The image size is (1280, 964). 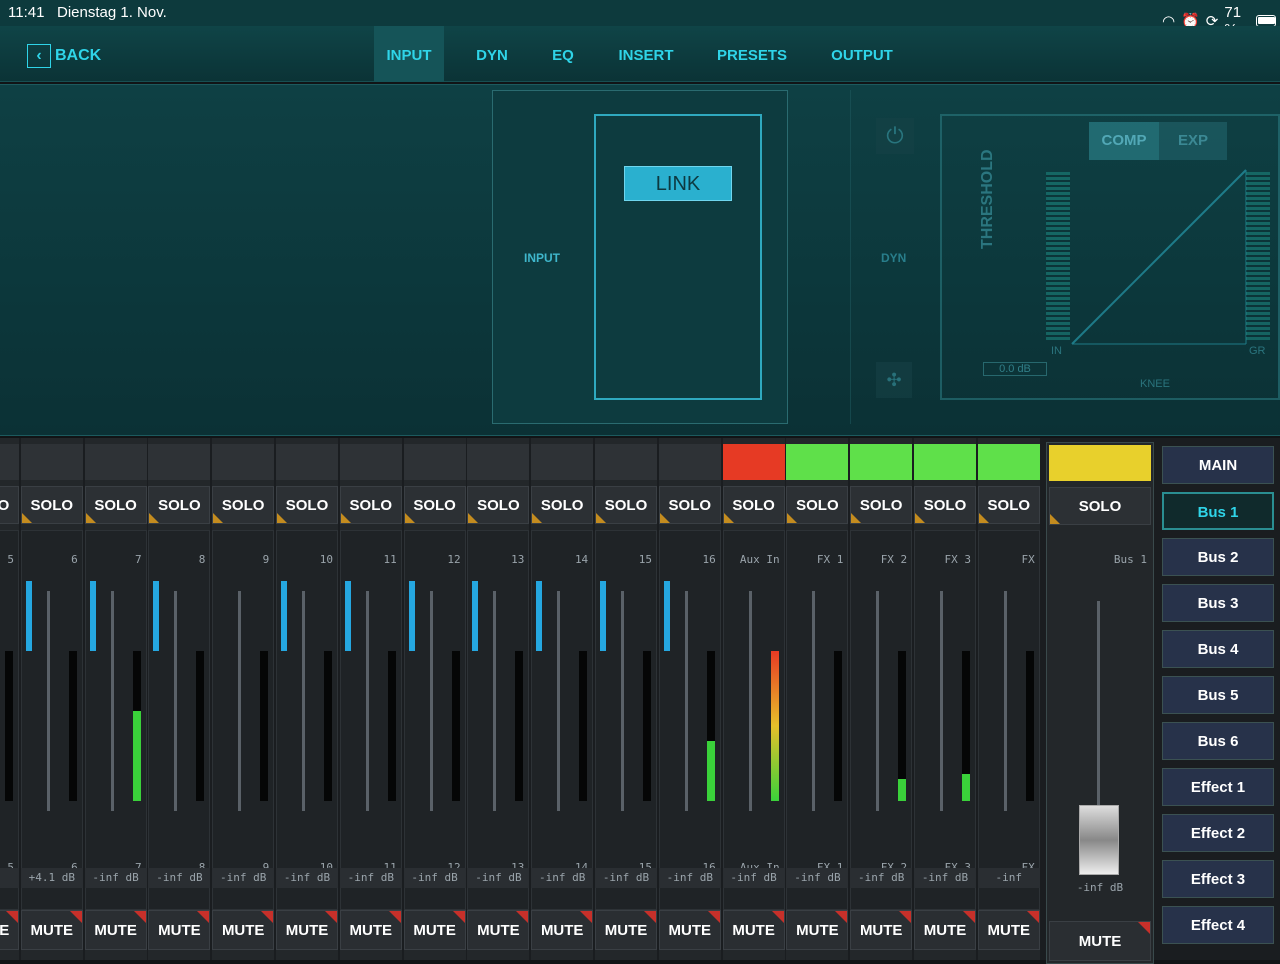 I want to click on channel-fader-area: 13 13, so click(x=498, y=720).